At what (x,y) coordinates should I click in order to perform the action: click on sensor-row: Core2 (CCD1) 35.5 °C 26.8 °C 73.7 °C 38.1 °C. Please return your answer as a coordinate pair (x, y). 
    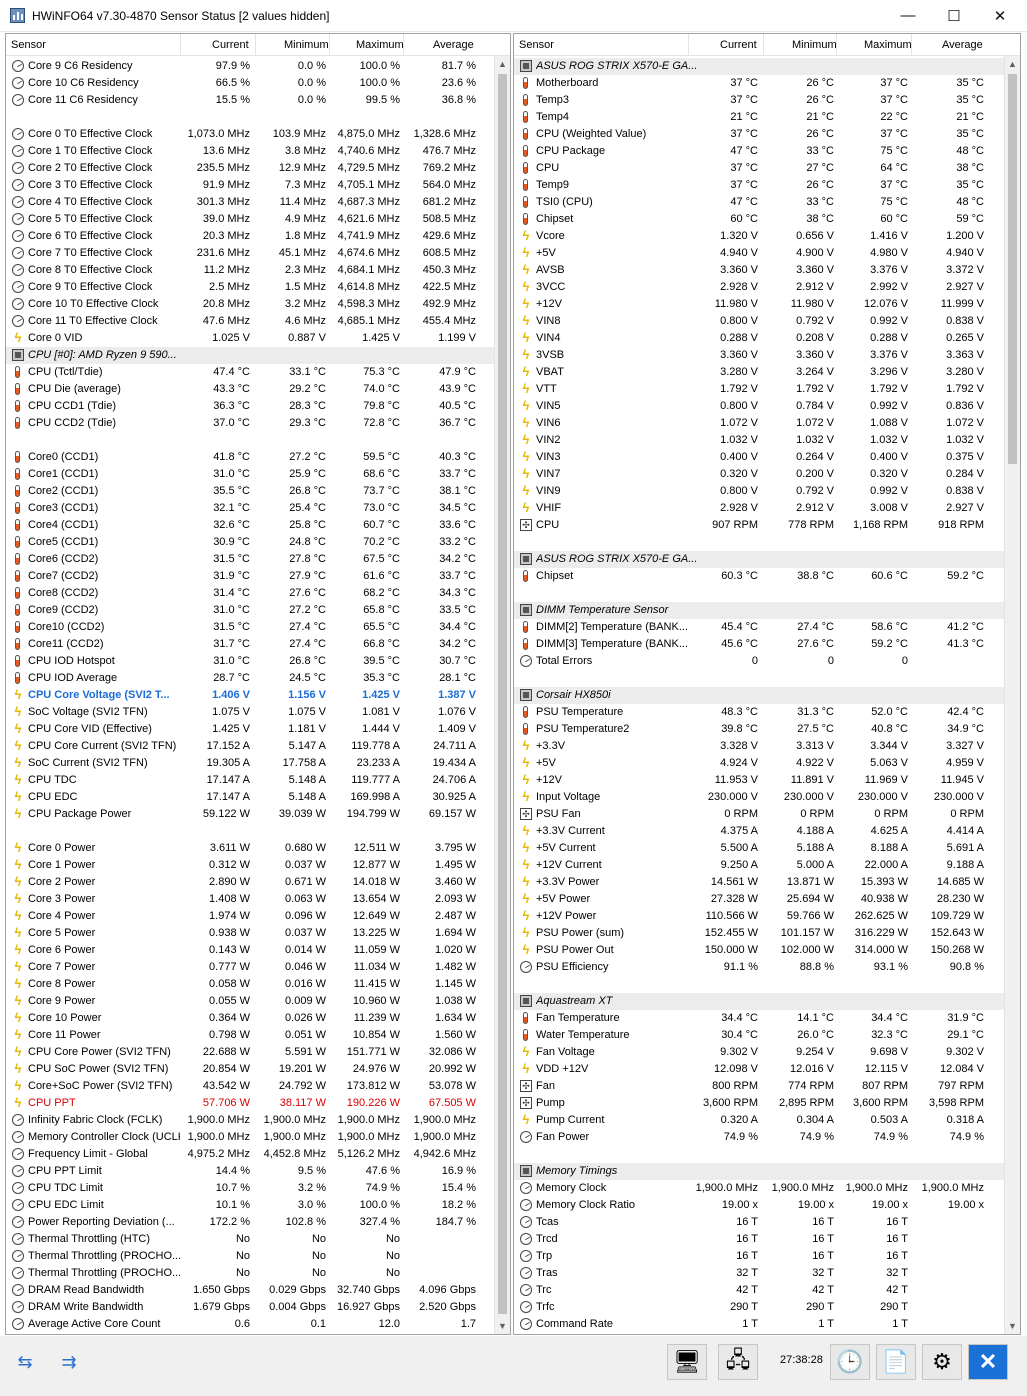
    Looking at the image, I should click on (258, 491).